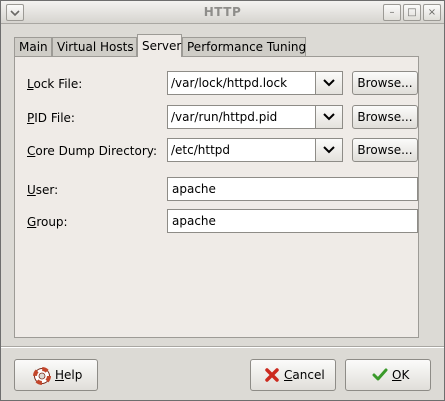  Describe the element at coordinates (244, 46) in the screenshot. I see `tab-performance-tuning: Performance Tuning` at that location.